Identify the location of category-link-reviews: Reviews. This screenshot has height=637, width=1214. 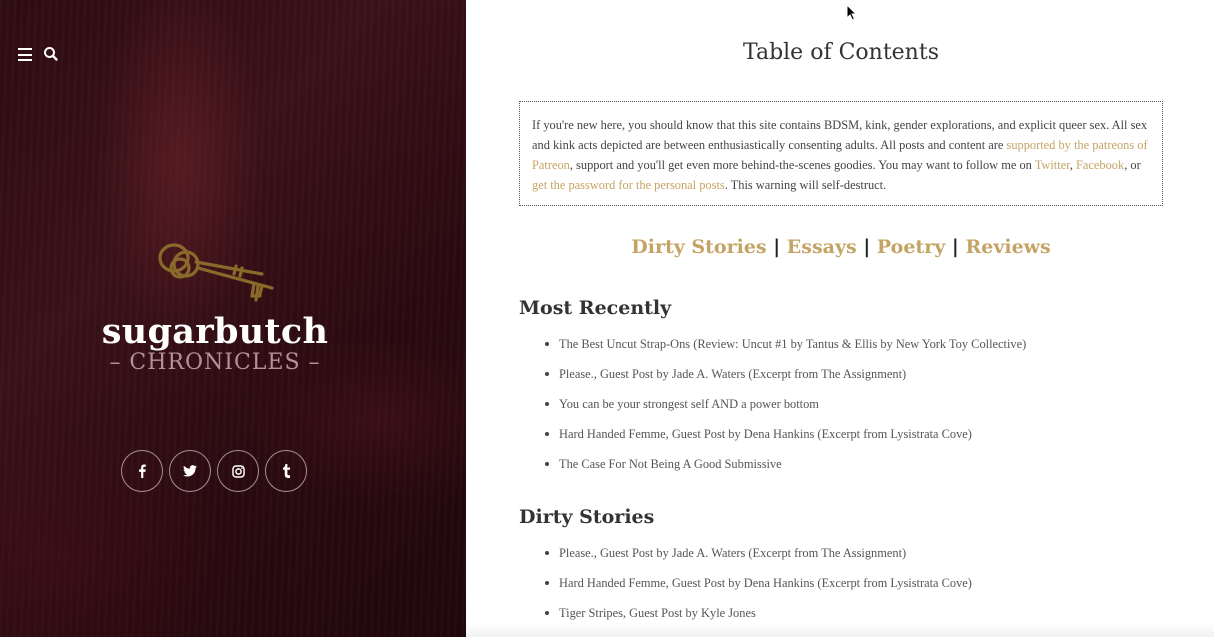
(1007, 247).